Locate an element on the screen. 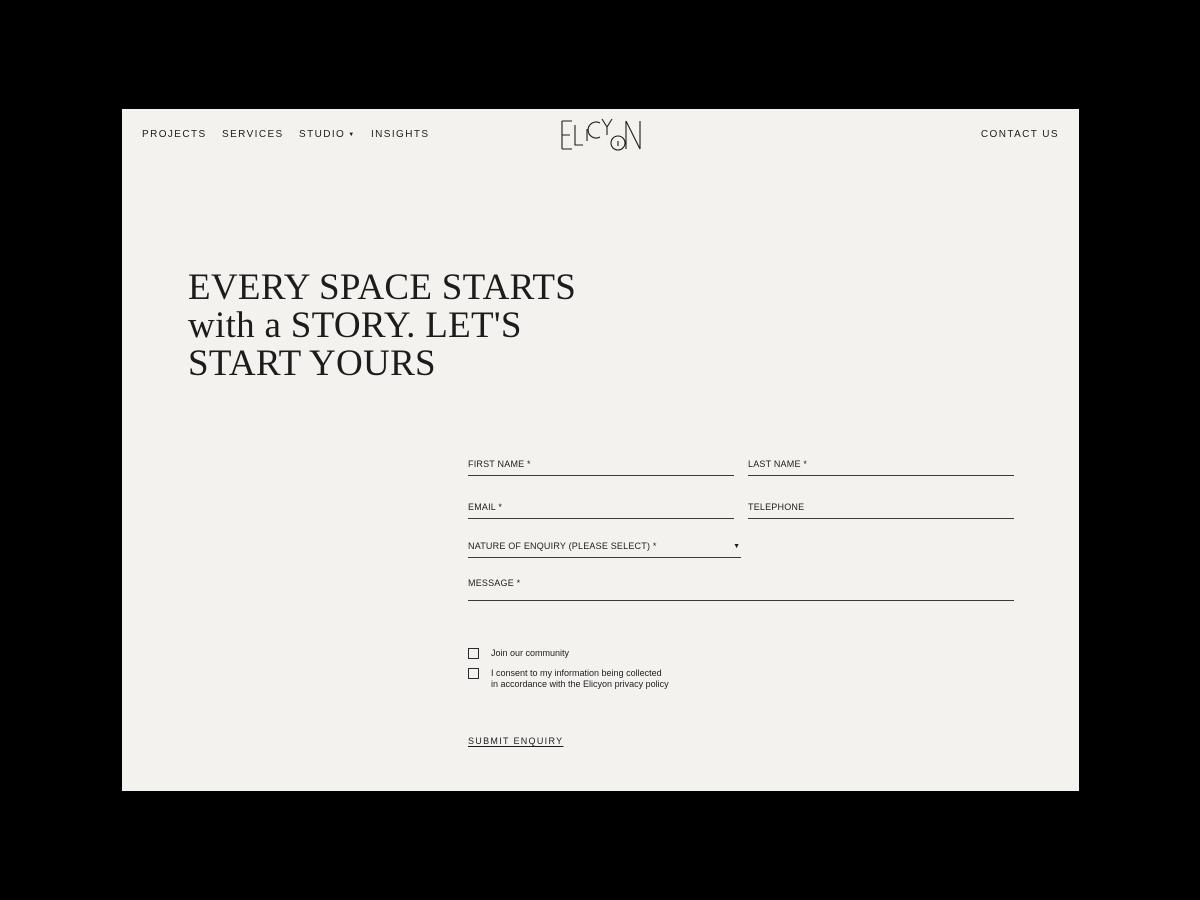  join-community-checkbox is located at coordinates (473, 653).